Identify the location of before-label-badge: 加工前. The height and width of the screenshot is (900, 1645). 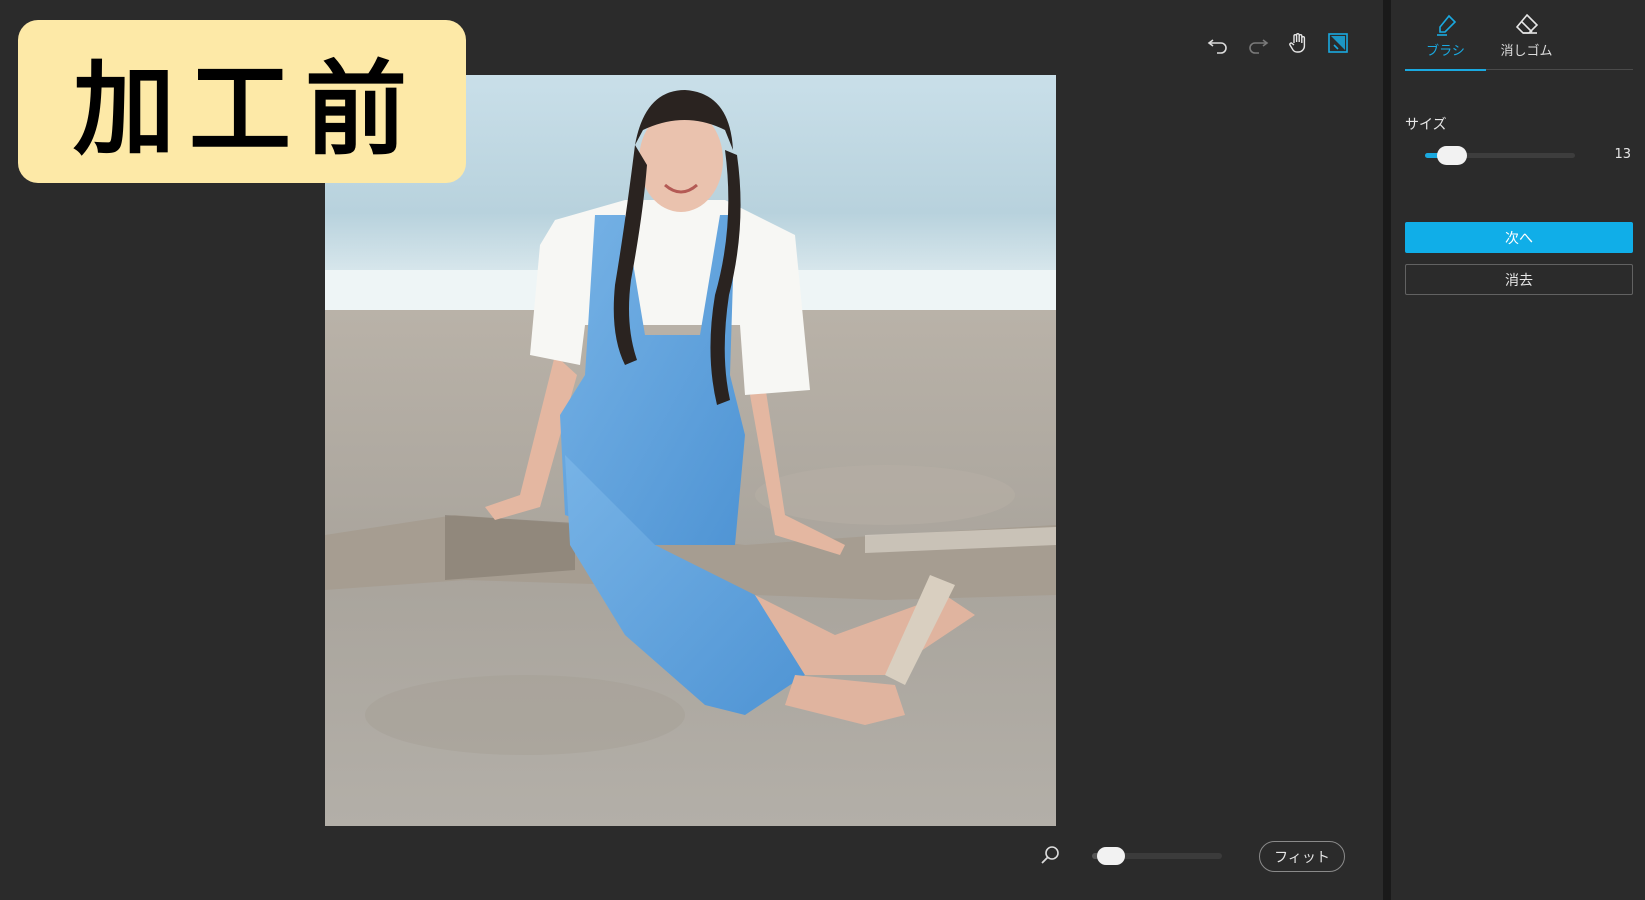
(242, 101).